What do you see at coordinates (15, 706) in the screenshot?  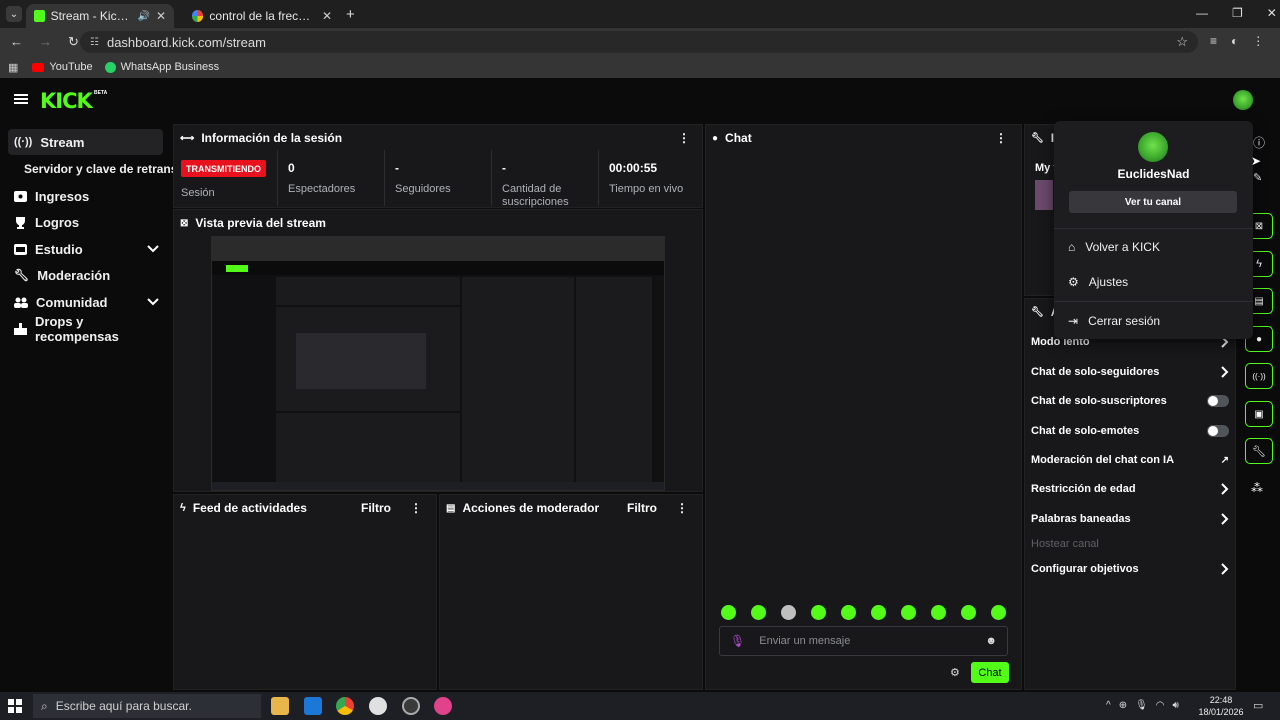 I see `windows-start-icon` at bounding box center [15, 706].